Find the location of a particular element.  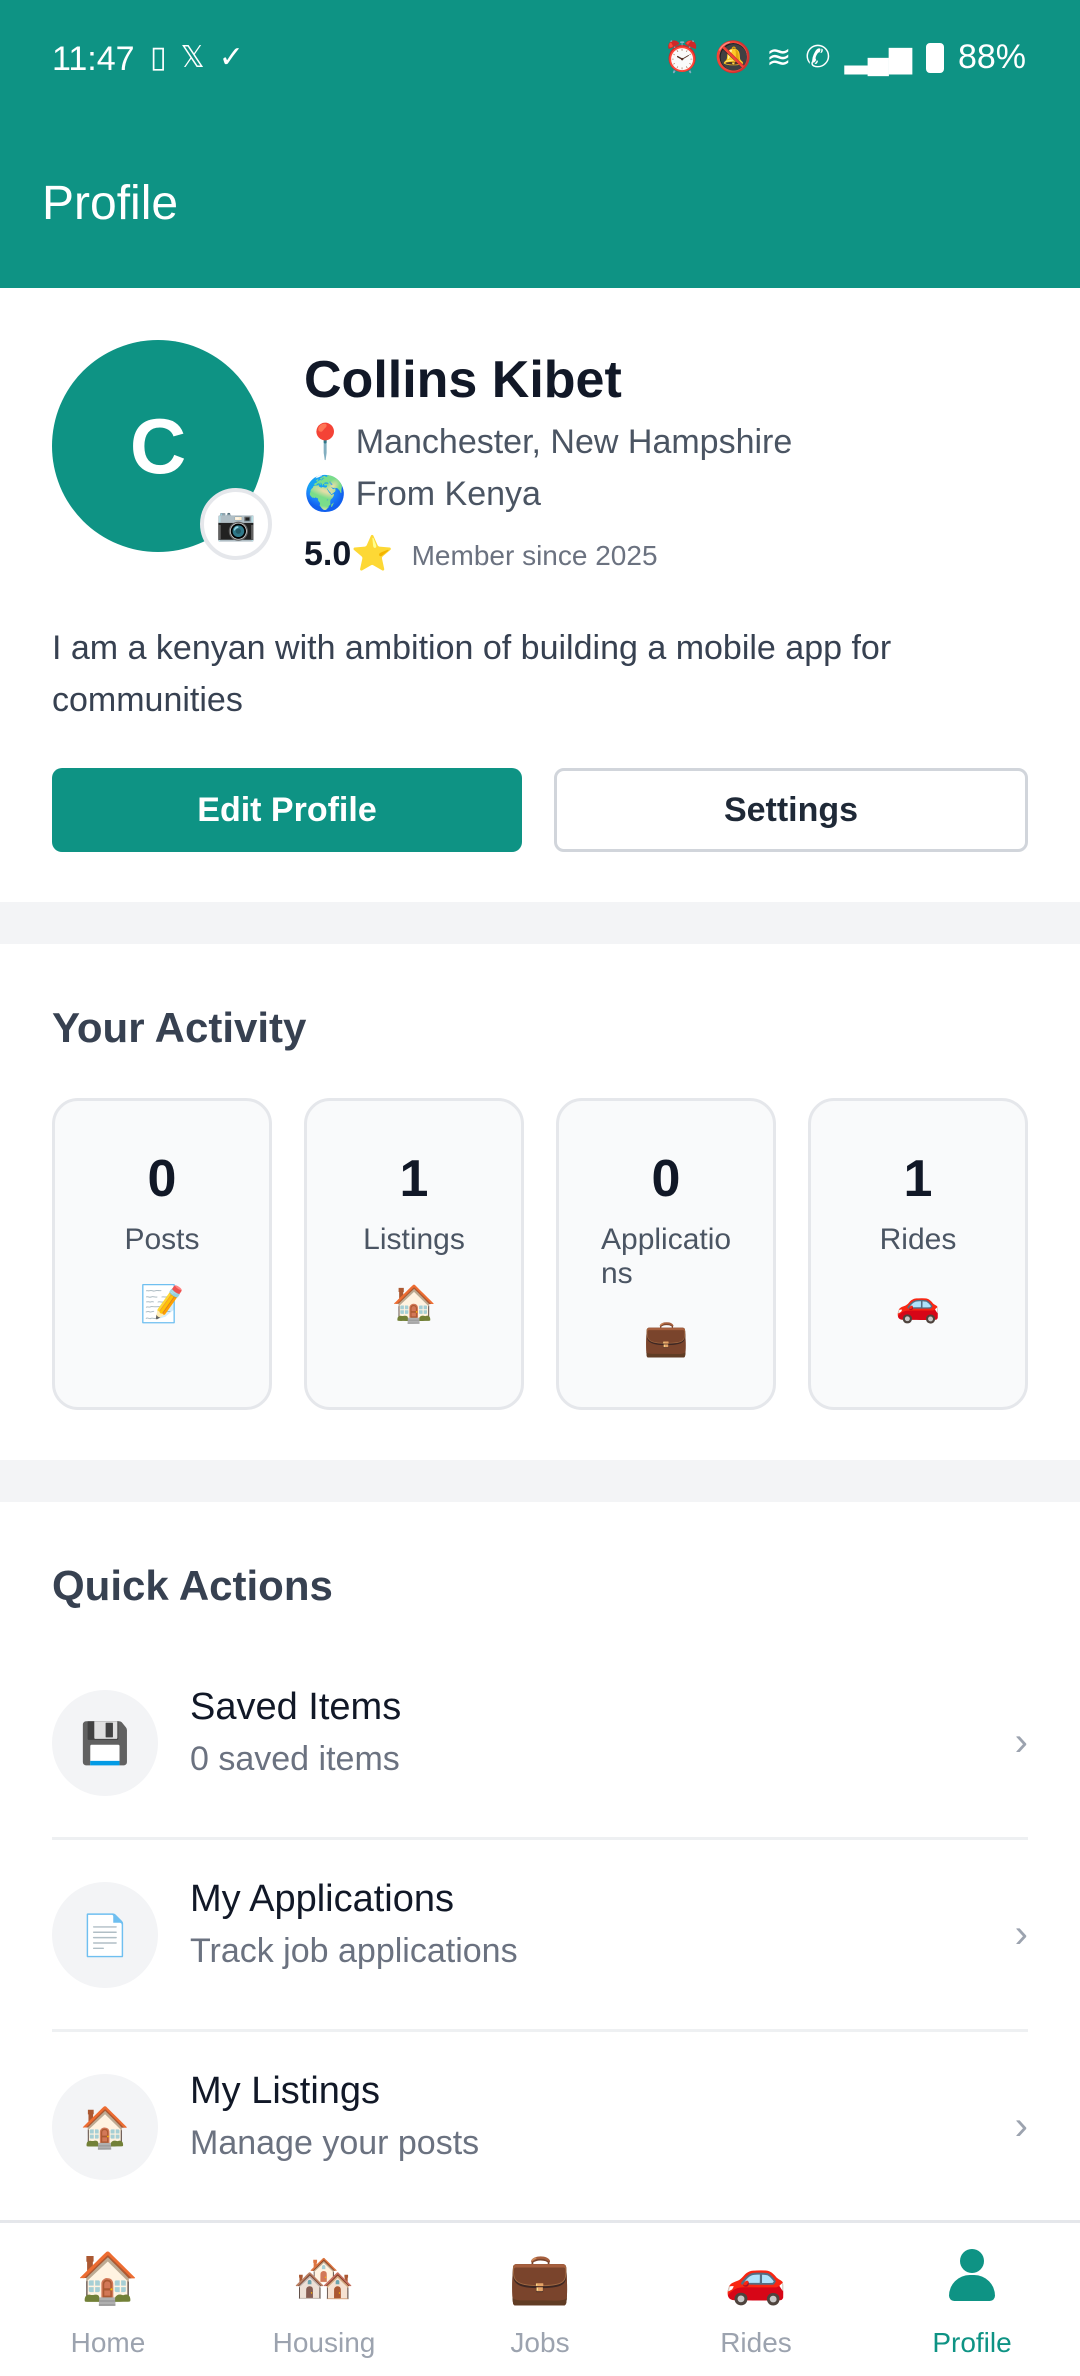

status-icons: ⏰ 🔕 ≋ ✆ ▂▄▆ 88% is located at coordinates (845, 57).